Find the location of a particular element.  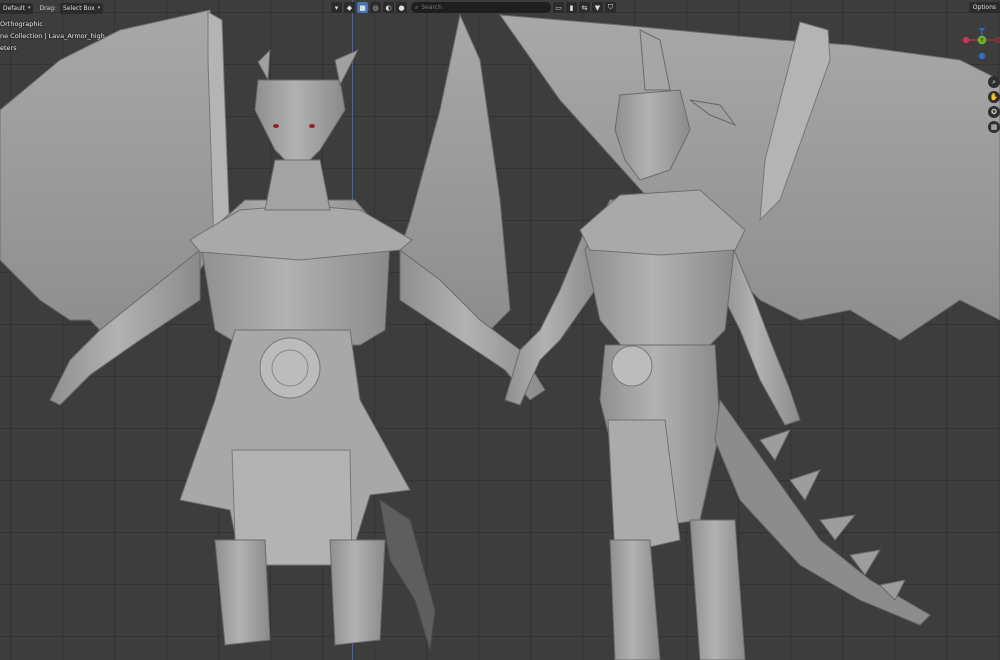

workspace-dropdown: Default ▾ is located at coordinates (17, 8).